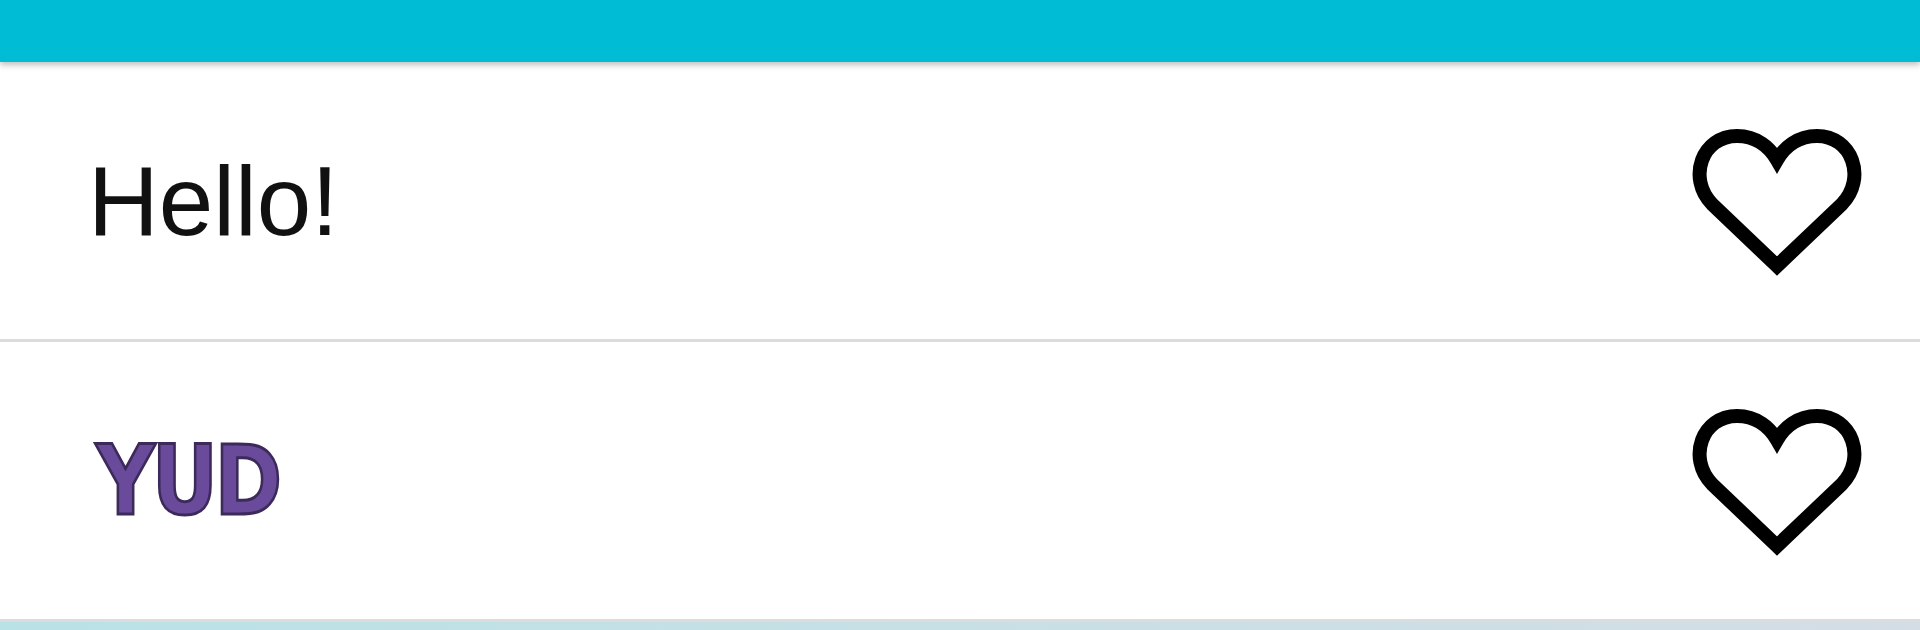 The width and height of the screenshot is (1920, 630). Describe the element at coordinates (213, 200) in the screenshot. I see `item-title: Hello!` at that location.